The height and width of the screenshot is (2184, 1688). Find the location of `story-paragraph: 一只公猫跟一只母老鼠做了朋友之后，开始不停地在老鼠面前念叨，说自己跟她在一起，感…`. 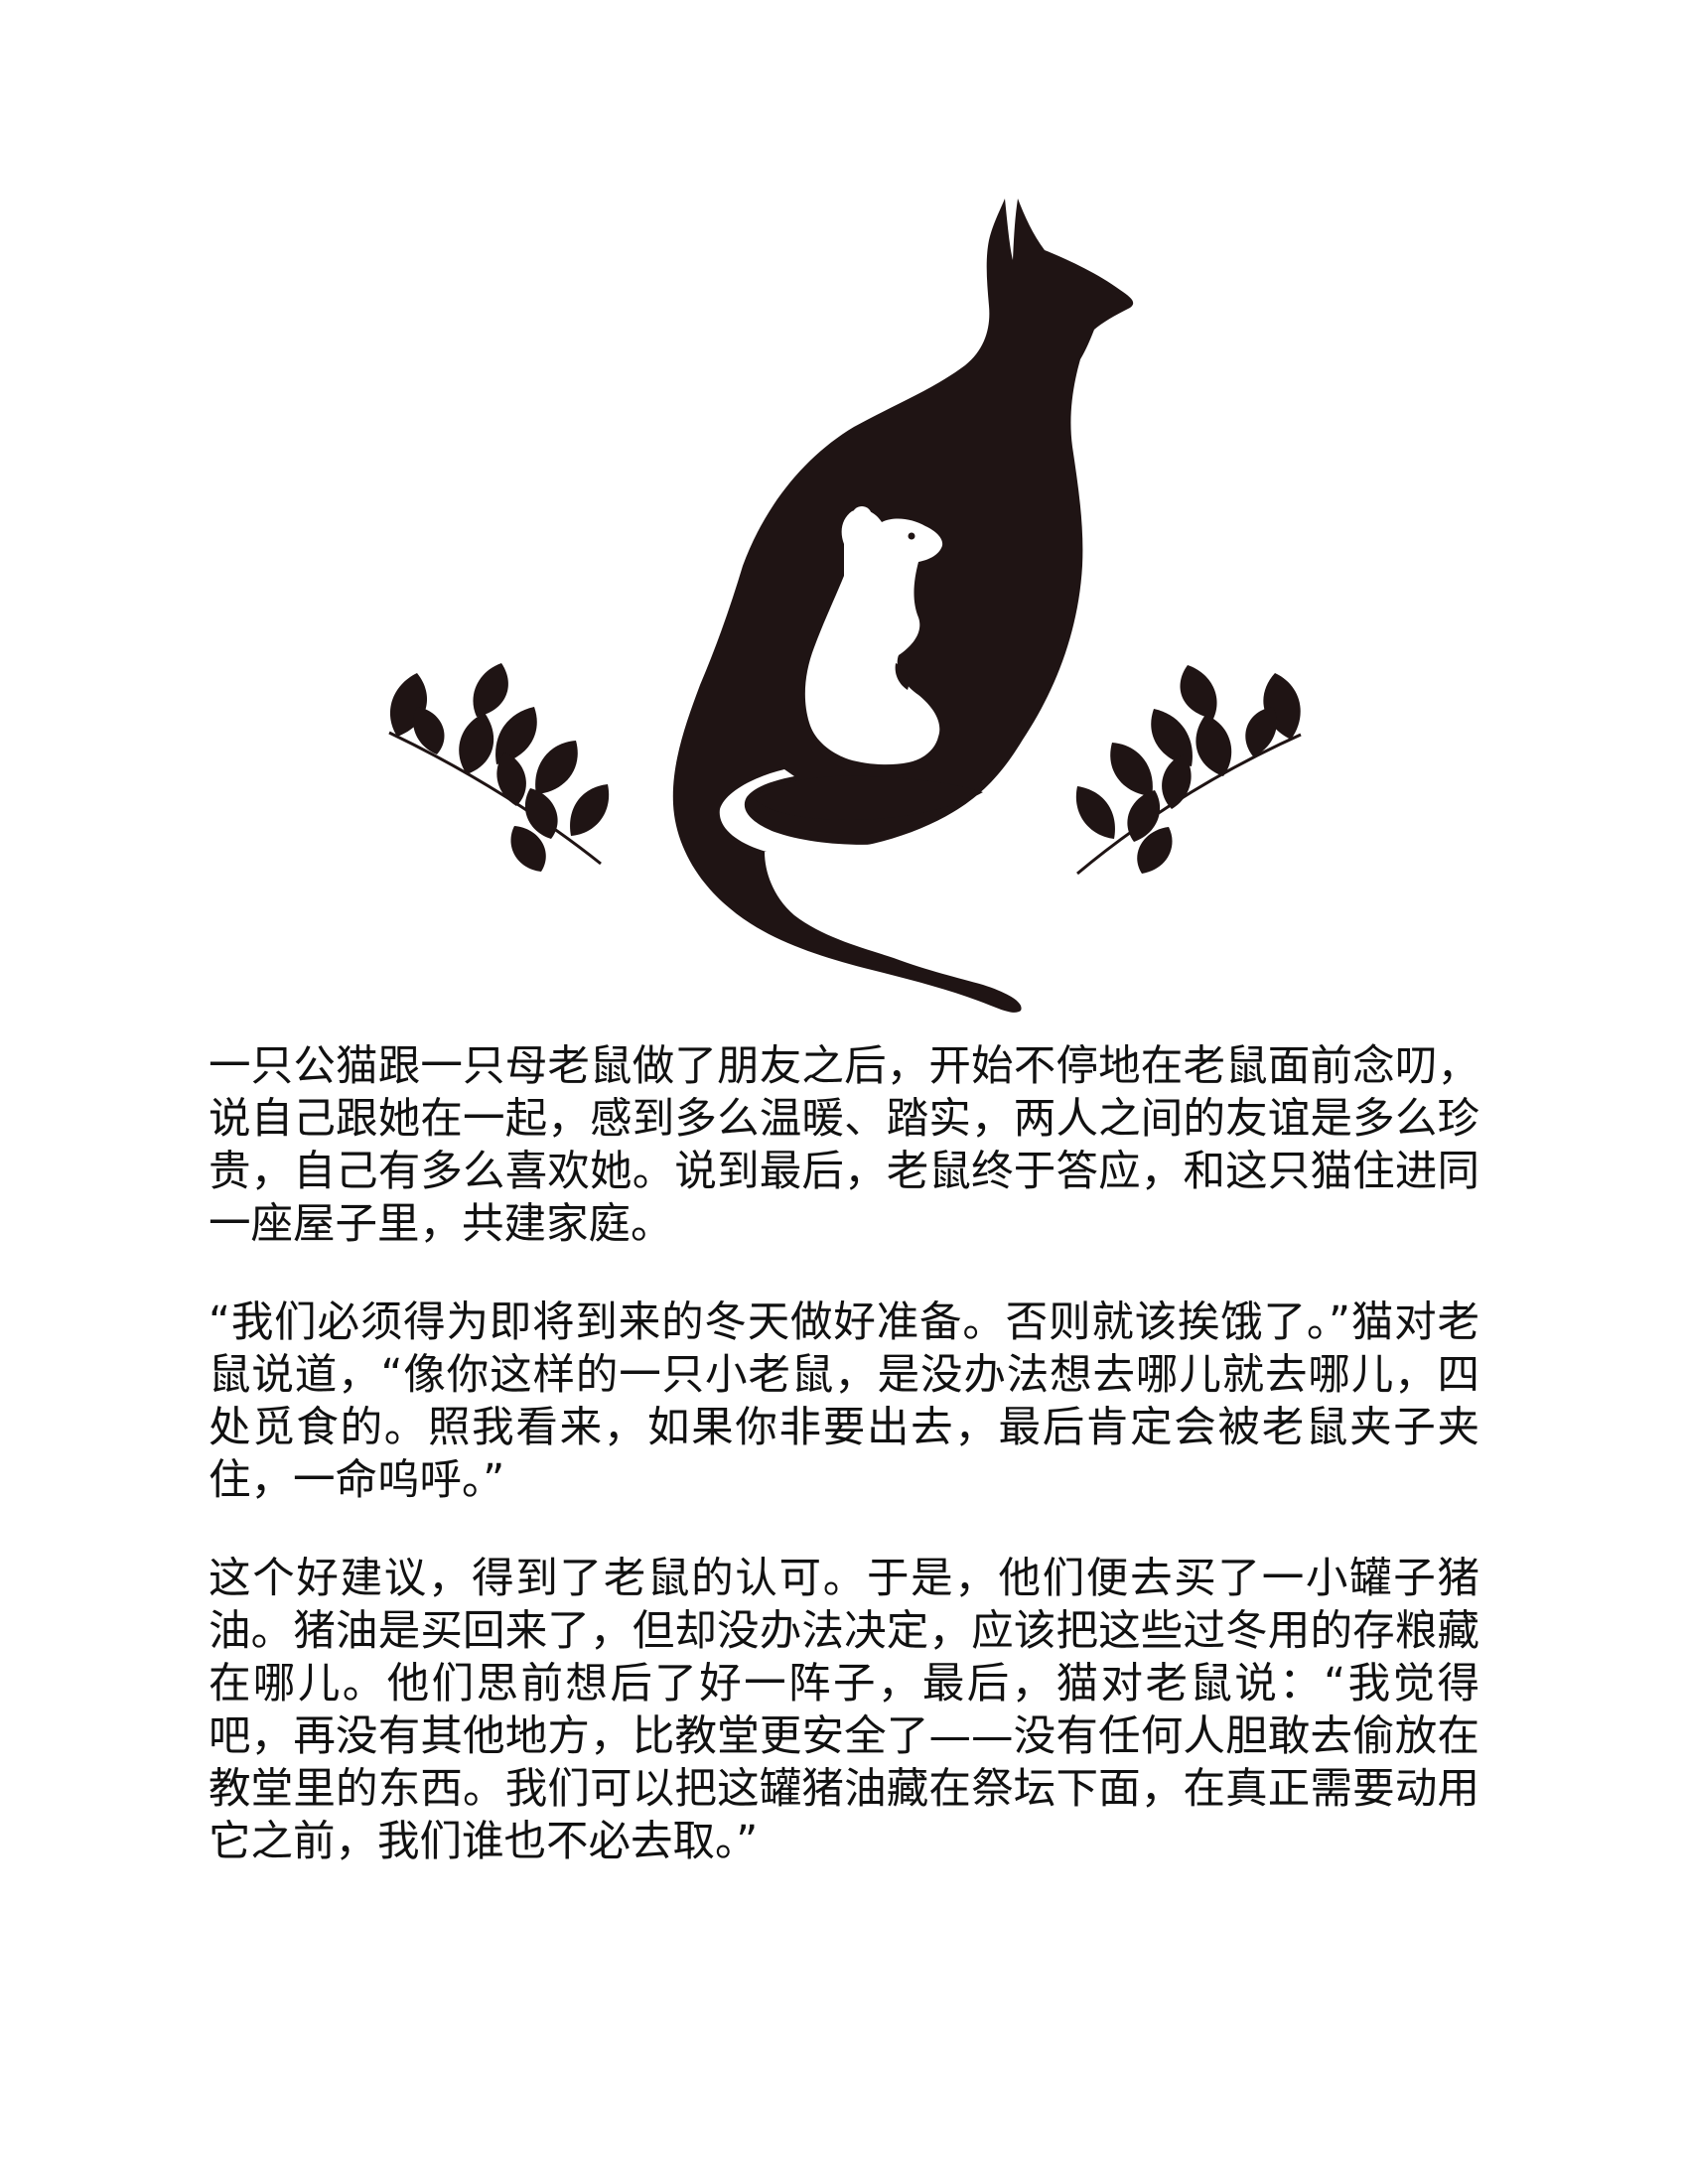

story-paragraph: 一只公猫跟一只母老鼠做了朋友之后，开始不停地在老鼠面前念叨，说自己跟她在一起，感… is located at coordinates (844, 1145).